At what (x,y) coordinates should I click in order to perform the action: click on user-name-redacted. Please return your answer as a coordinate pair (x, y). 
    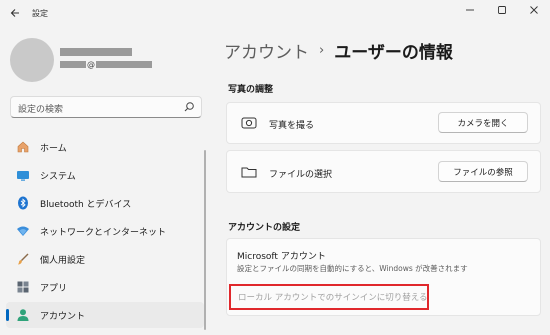
    Looking at the image, I should click on (96, 52).